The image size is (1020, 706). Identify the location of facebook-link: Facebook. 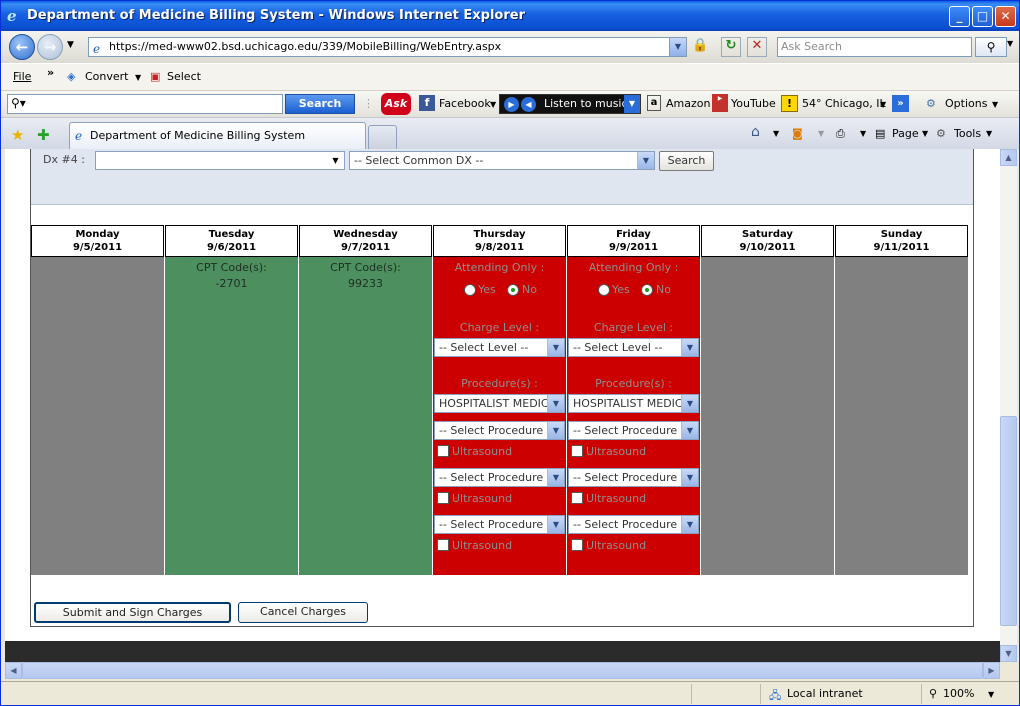
(465, 103).